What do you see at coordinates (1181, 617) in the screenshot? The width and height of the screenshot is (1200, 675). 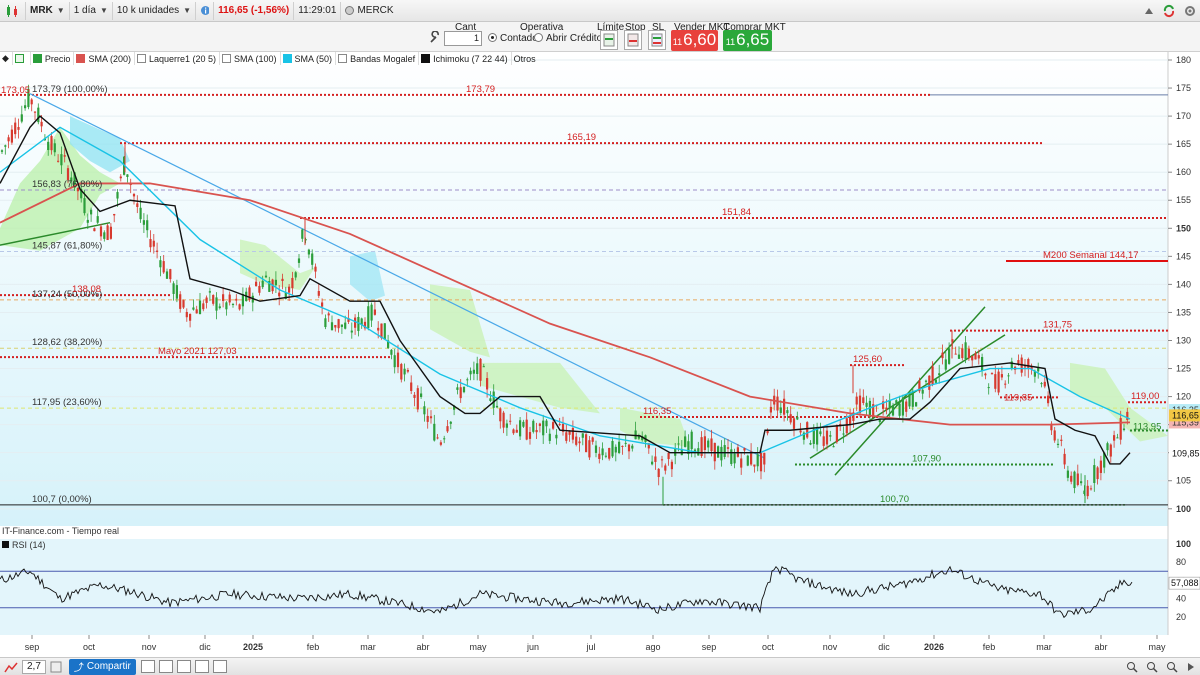 I see `rsi-tick-label: 20` at bounding box center [1181, 617].